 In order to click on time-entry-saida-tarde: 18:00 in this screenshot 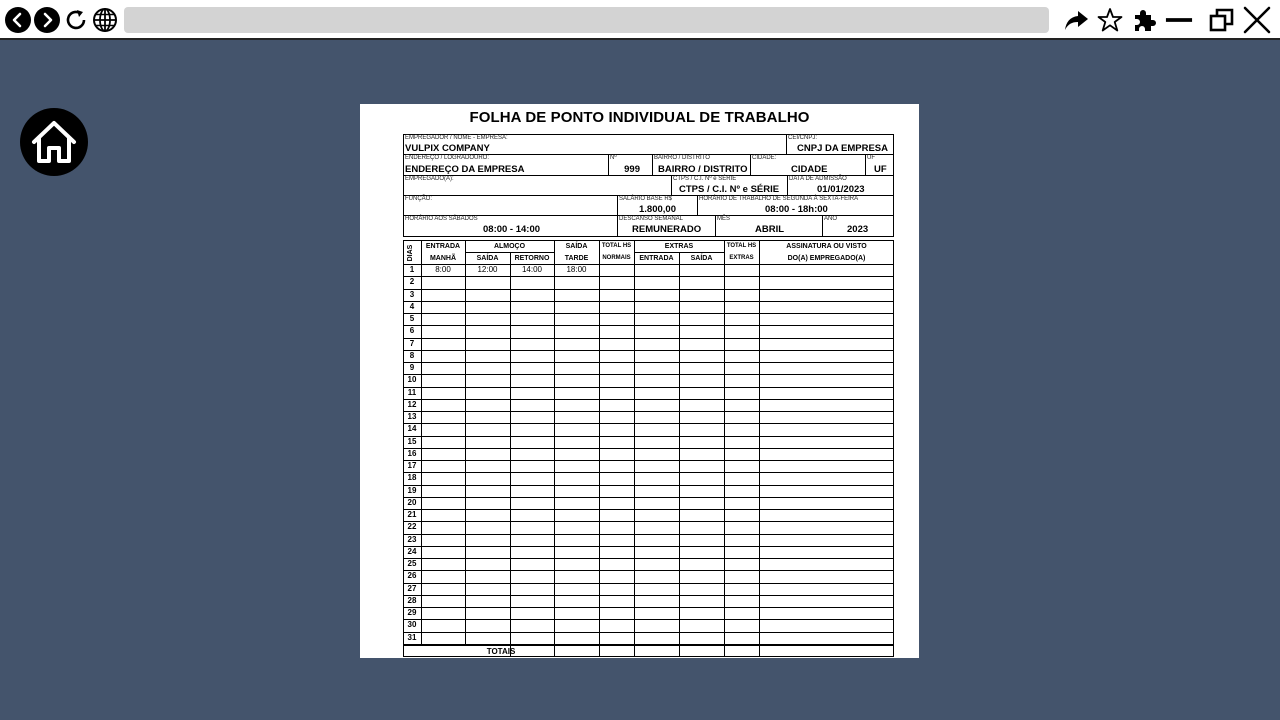, I will do `click(576, 270)`.